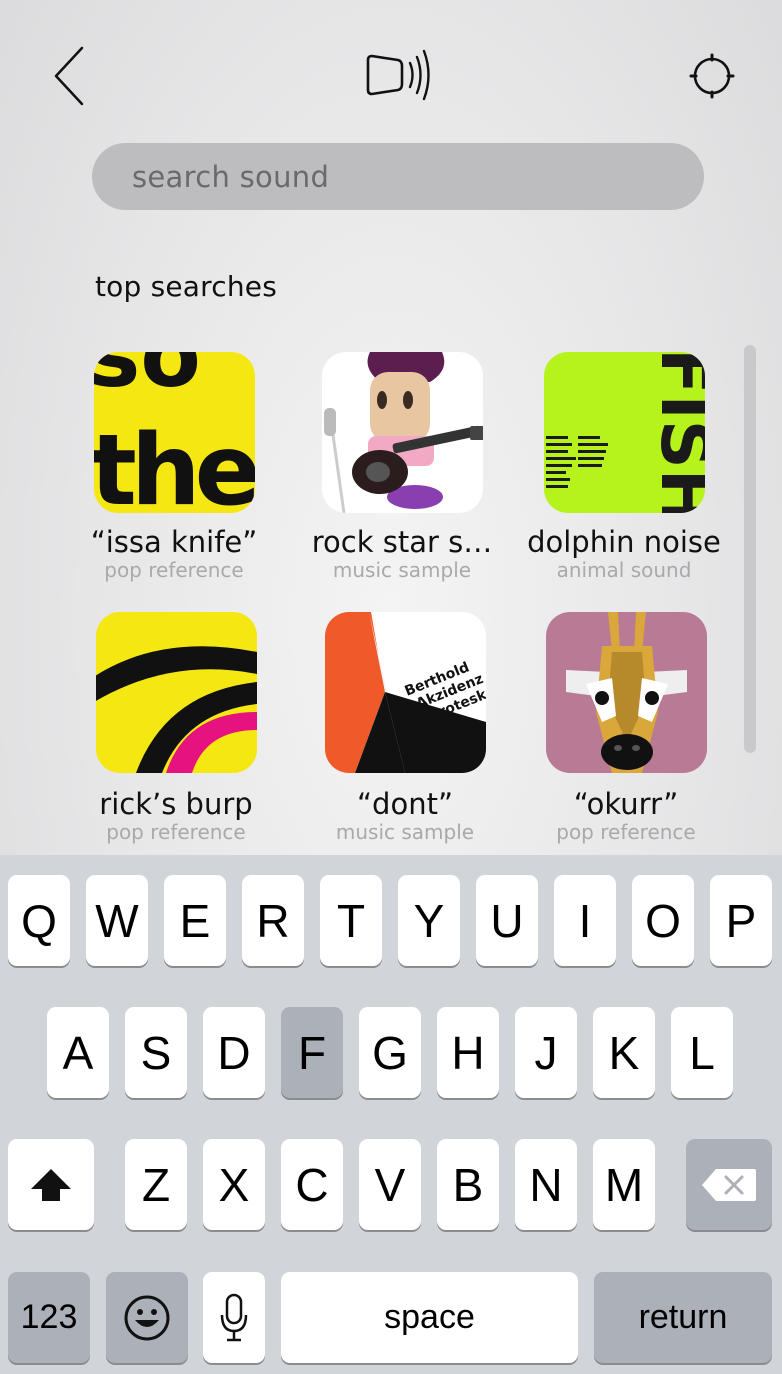  What do you see at coordinates (78, 1052) in the screenshot?
I see `key-a: A` at bounding box center [78, 1052].